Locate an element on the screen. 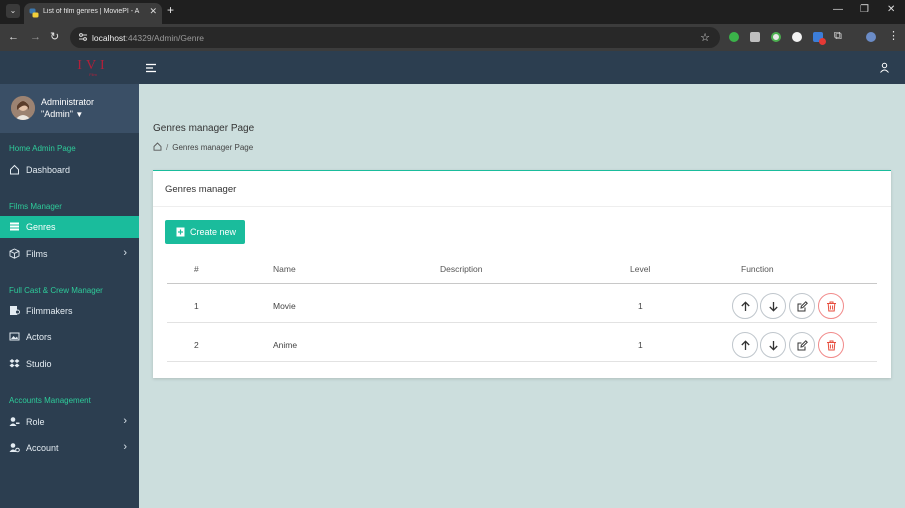 Image resolution: width=905 pixels, height=508 pixels. minimize-button: — is located at coordinates (838, 10).